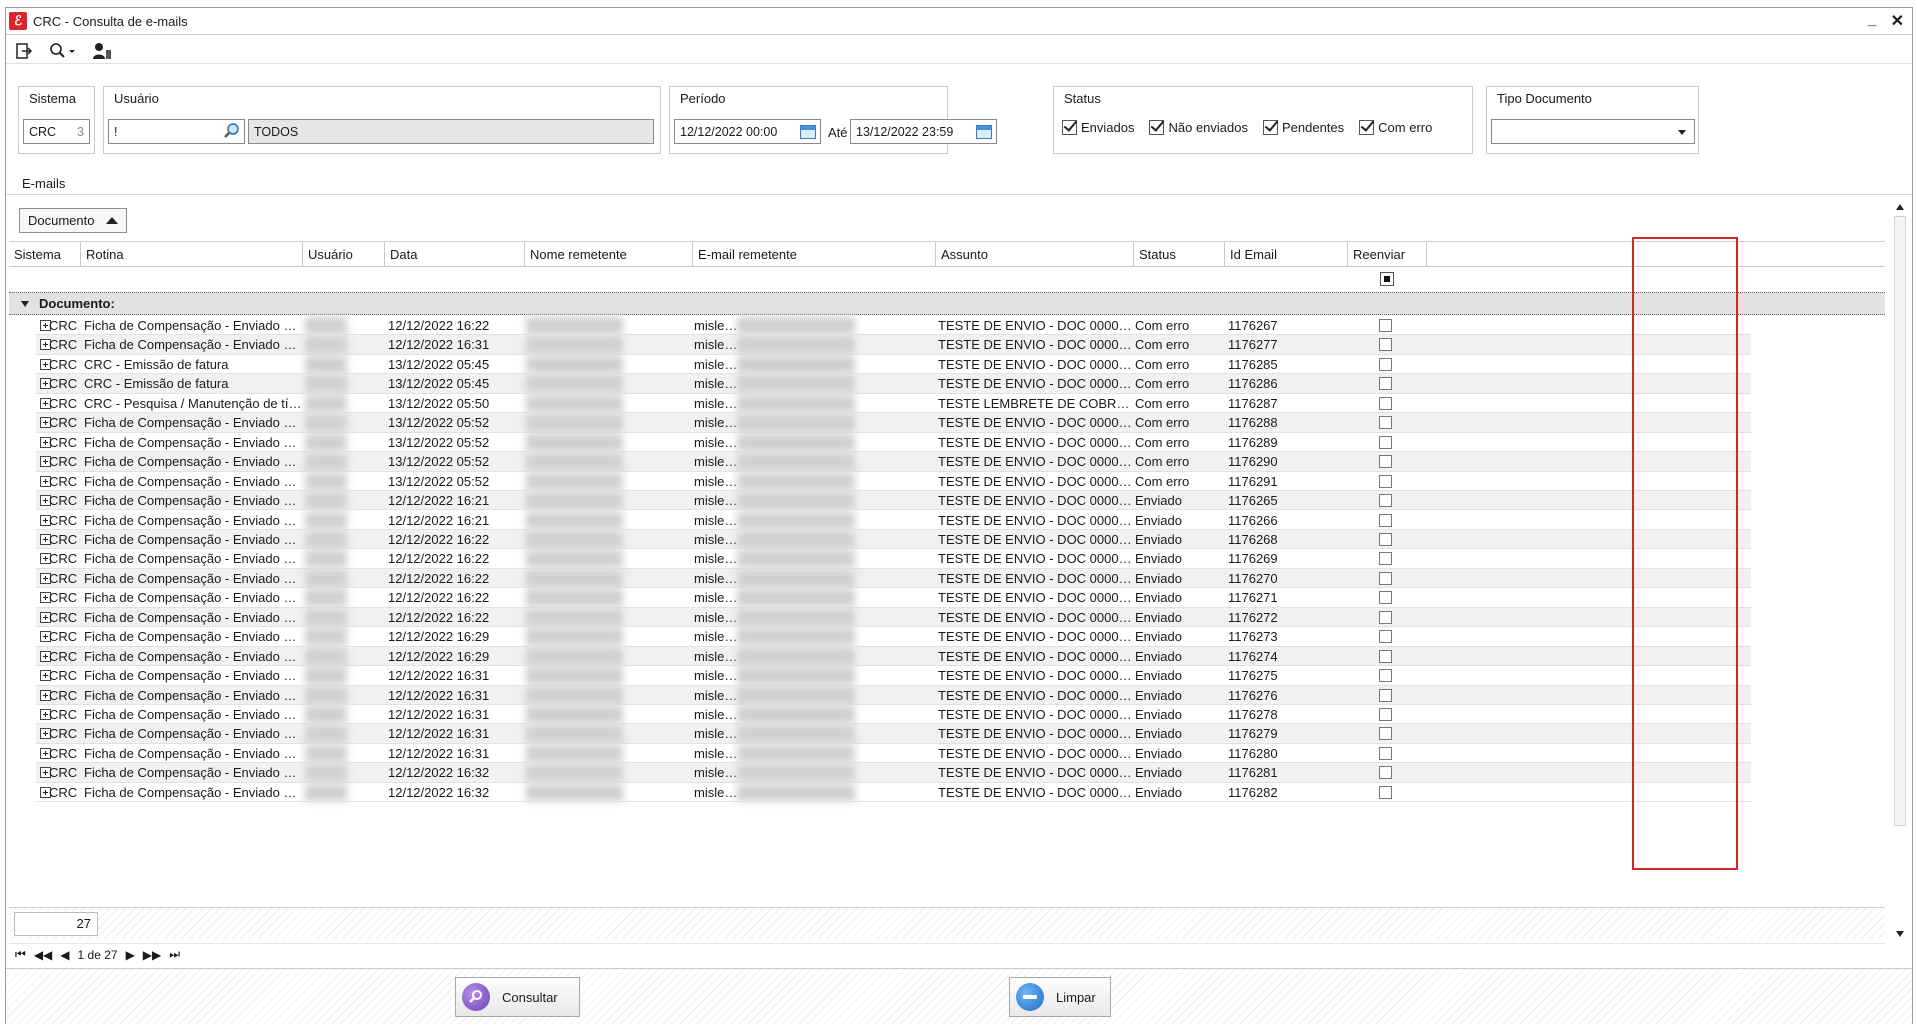  What do you see at coordinates (1198, 127) in the screenshot?
I see `status-nao-enviados-checkbox: Não enviados` at bounding box center [1198, 127].